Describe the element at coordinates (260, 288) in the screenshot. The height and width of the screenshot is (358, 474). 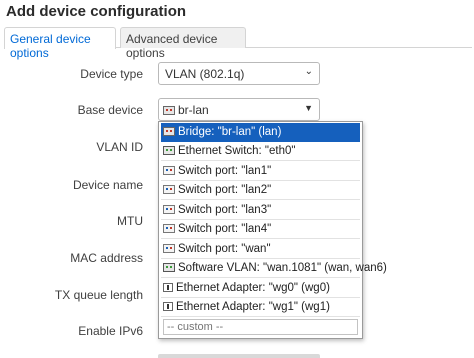
I see `dropdown-option: Ethernet Adapter: "wg0" (wg0)` at that location.